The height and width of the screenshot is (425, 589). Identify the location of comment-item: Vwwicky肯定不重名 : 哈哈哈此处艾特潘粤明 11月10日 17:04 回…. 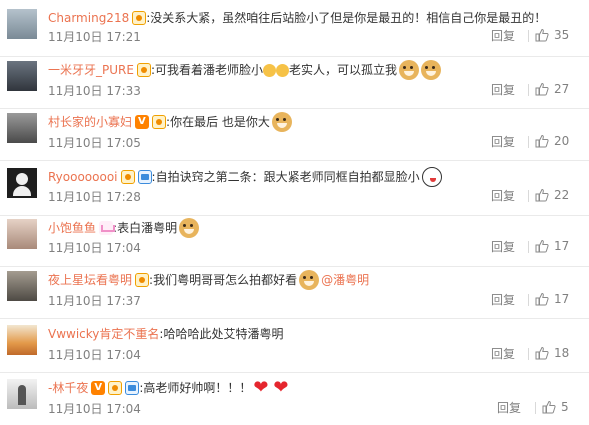
(294, 344).